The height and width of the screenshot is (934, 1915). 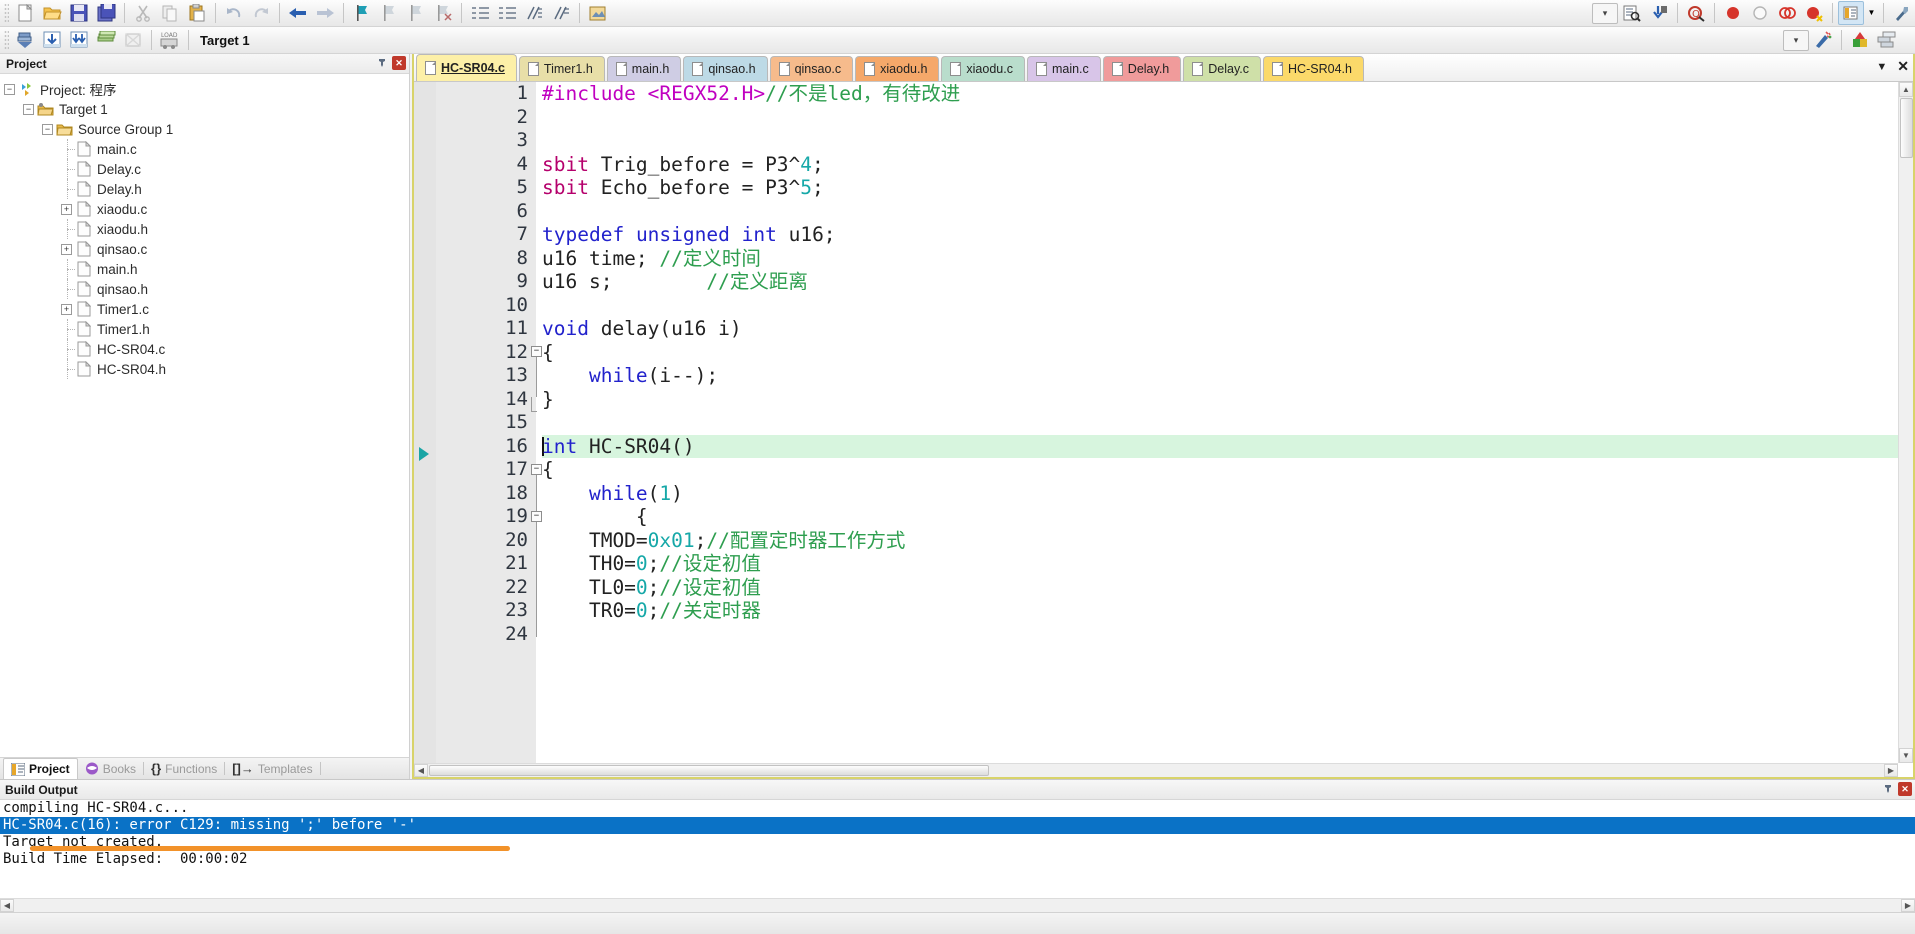 What do you see at coordinates (897, 68) in the screenshot?
I see `editor-tab-xiaodu-h: xiaodu.h` at bounding box center [897, 68].